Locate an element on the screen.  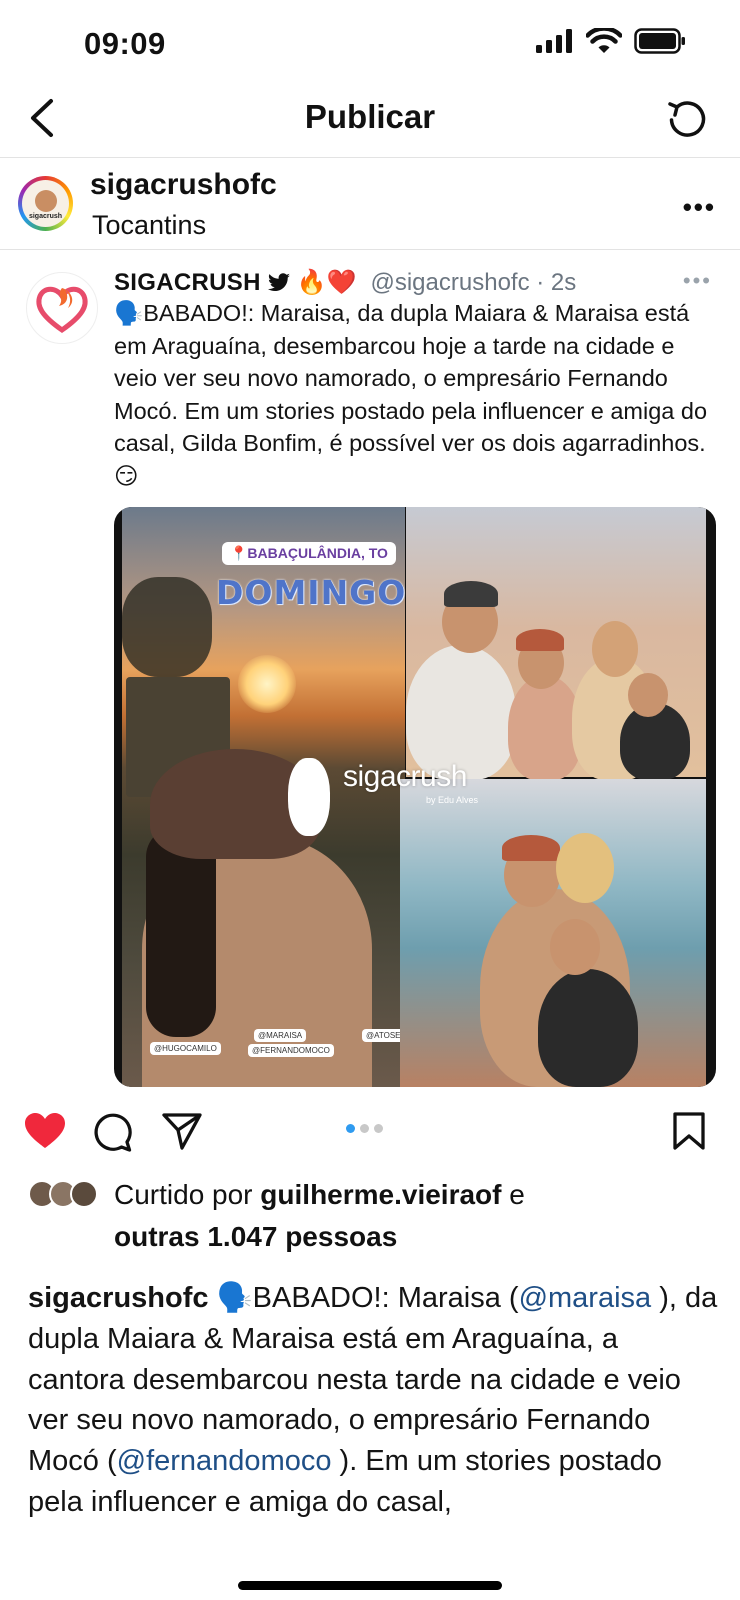
liker-avatars is located at coordinates (63, 1194).